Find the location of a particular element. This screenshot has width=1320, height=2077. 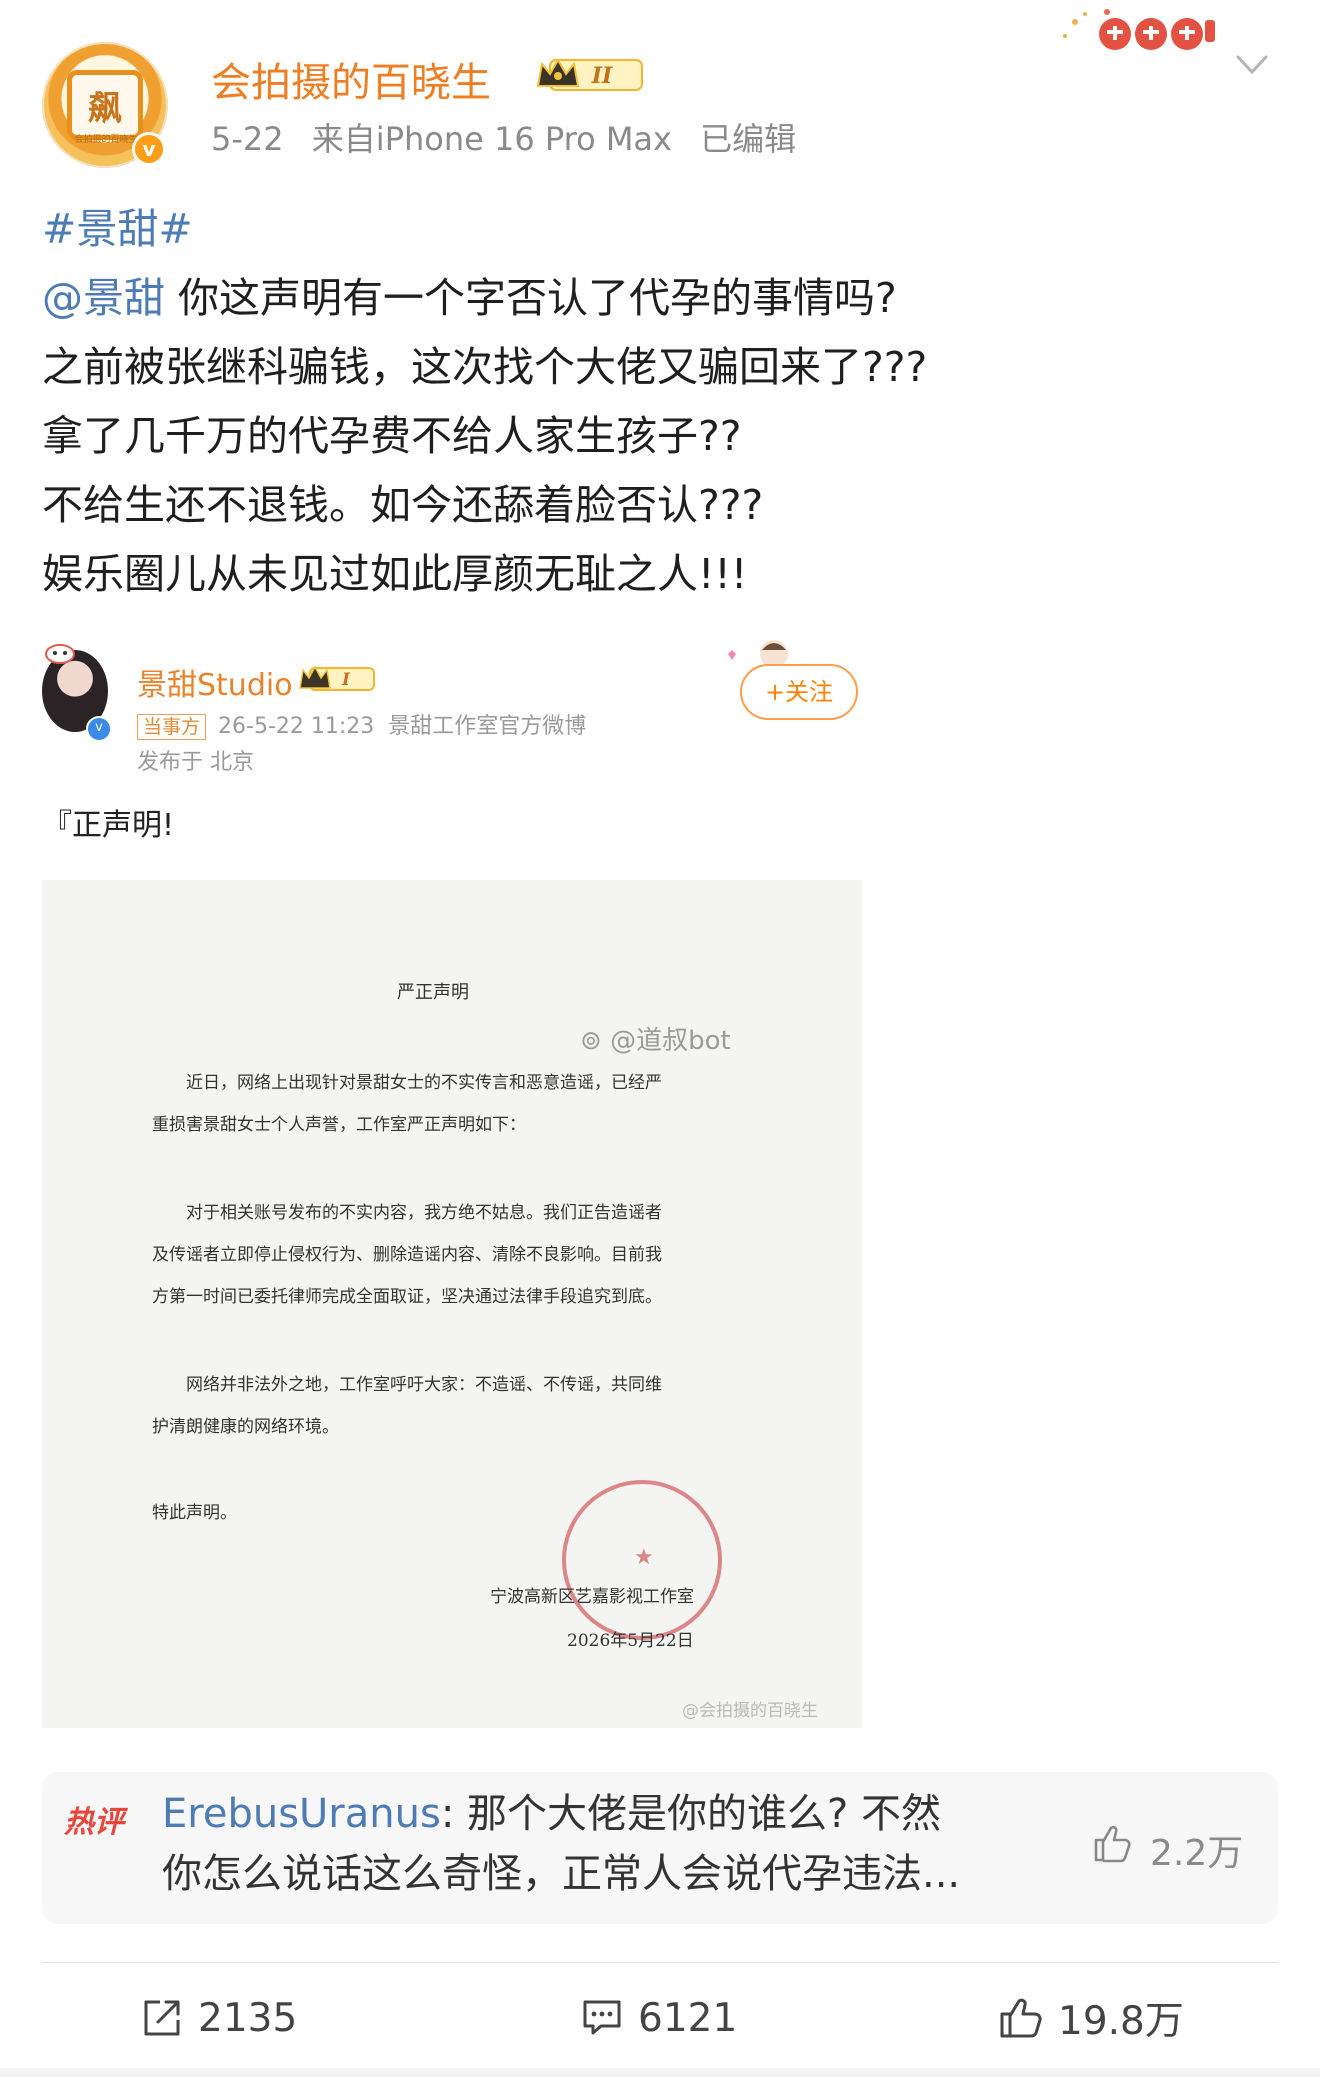

like-button: 19.8万 is located at coordinates (1091, 2018).